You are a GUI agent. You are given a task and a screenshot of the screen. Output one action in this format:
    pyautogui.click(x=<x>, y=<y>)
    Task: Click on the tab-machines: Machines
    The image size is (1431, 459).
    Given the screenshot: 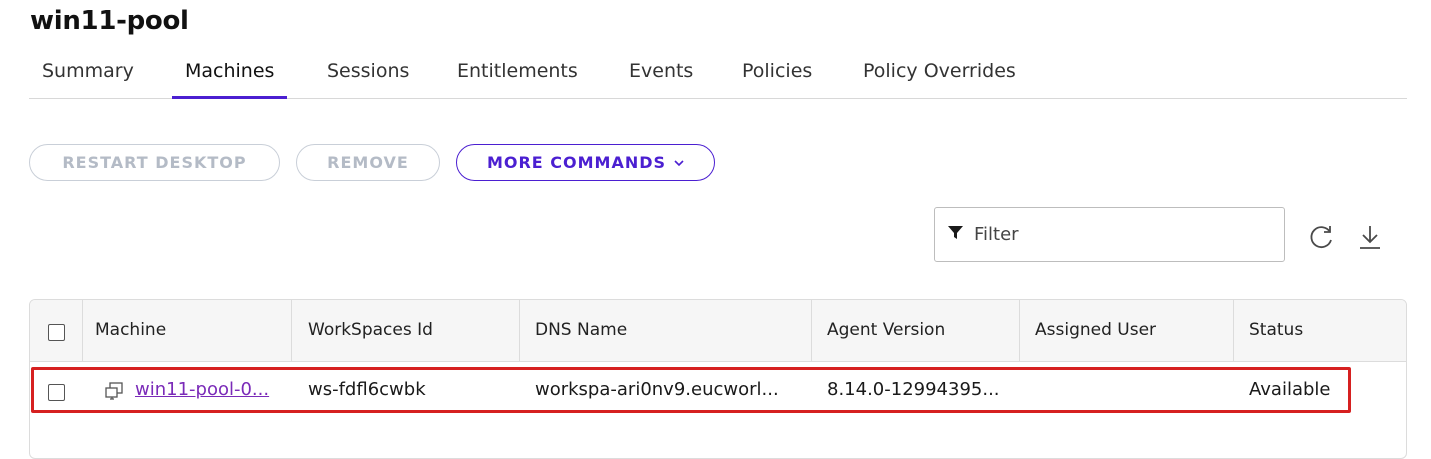 What is the action you would take?
    pyautogui.click(x=229, y=79)
    